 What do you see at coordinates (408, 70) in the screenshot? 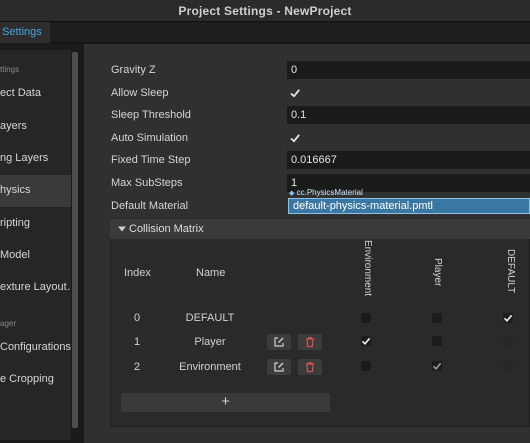
I see `gravity-z-input: 0` at bounding box center [408, 70].